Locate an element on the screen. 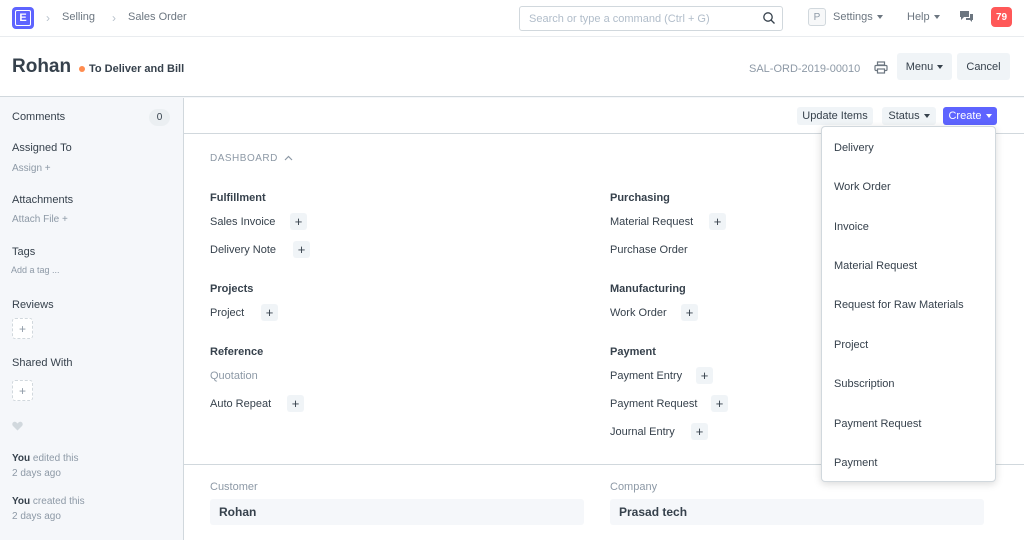 This screenshot has width=1024, height=540. create-button-label: Create is located at coordinates (965, 116).